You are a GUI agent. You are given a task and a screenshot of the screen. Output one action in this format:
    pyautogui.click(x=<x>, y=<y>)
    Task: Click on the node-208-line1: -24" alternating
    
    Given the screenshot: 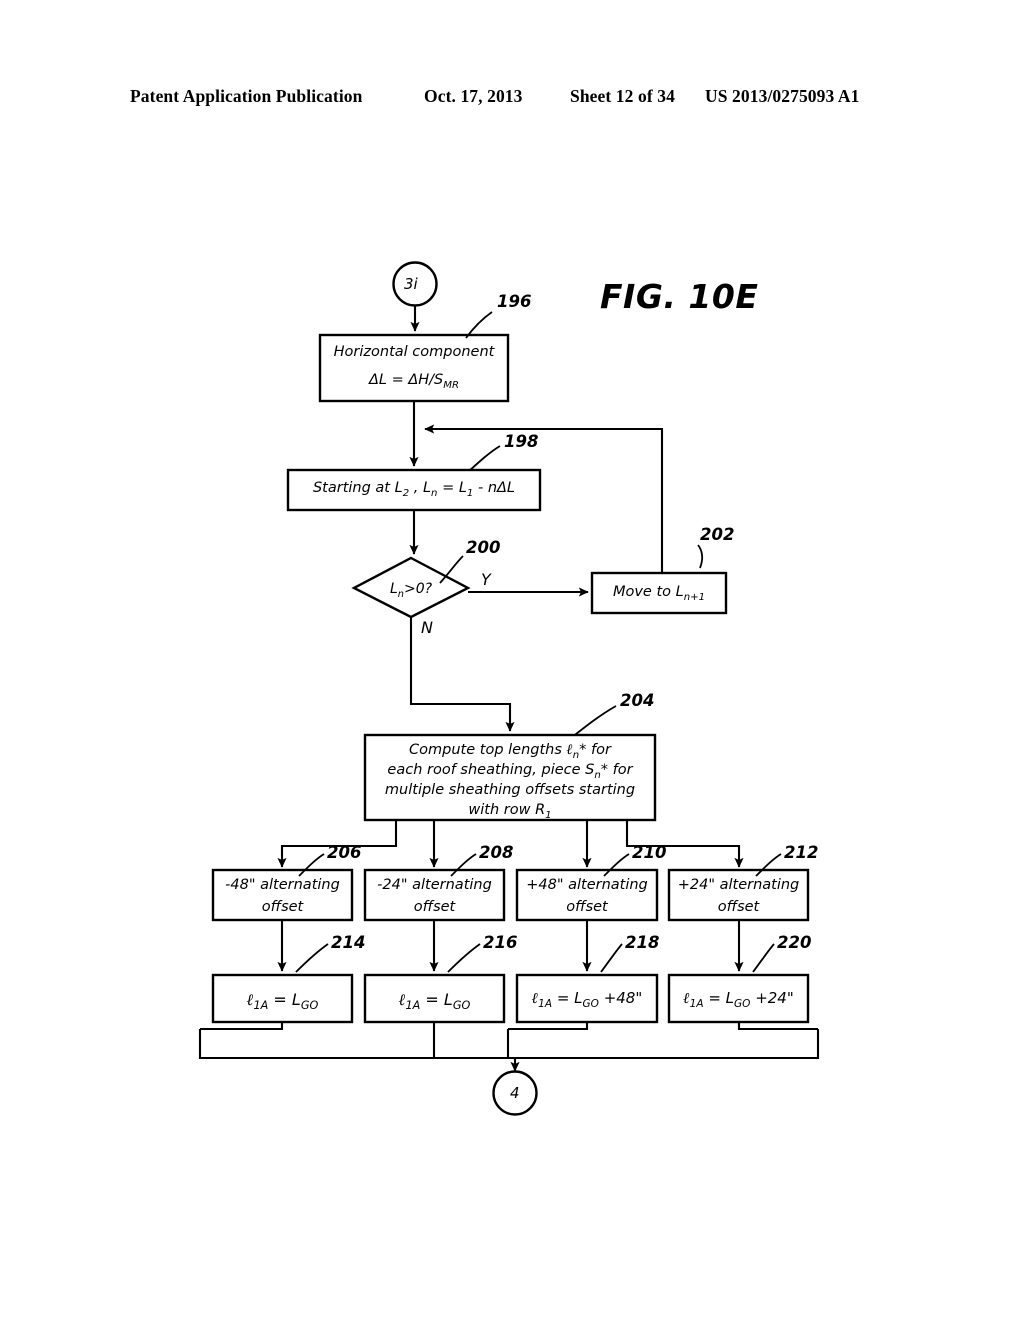 What is the action you would take?
    pyautogui.click(x=434, y=885)
    